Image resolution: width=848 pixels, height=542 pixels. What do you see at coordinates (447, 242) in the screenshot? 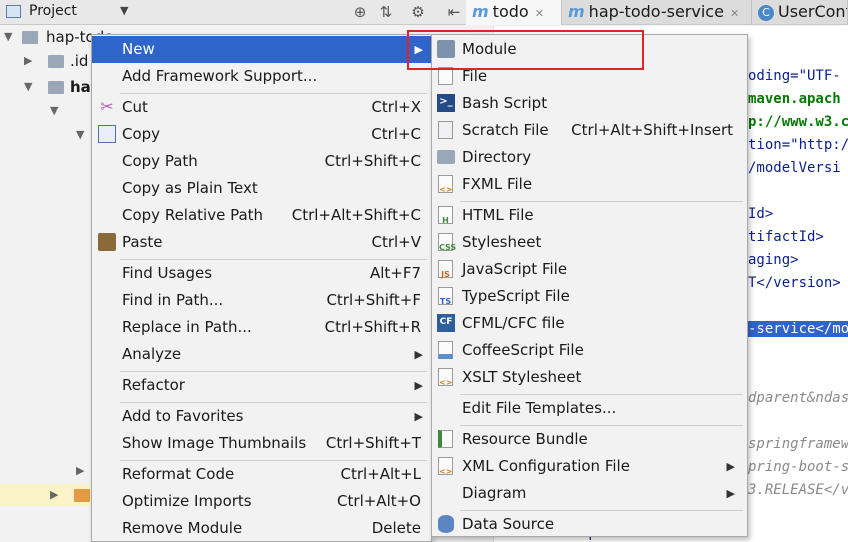
I see `css-file-icon: CSS` at bounding box center [447, 242].